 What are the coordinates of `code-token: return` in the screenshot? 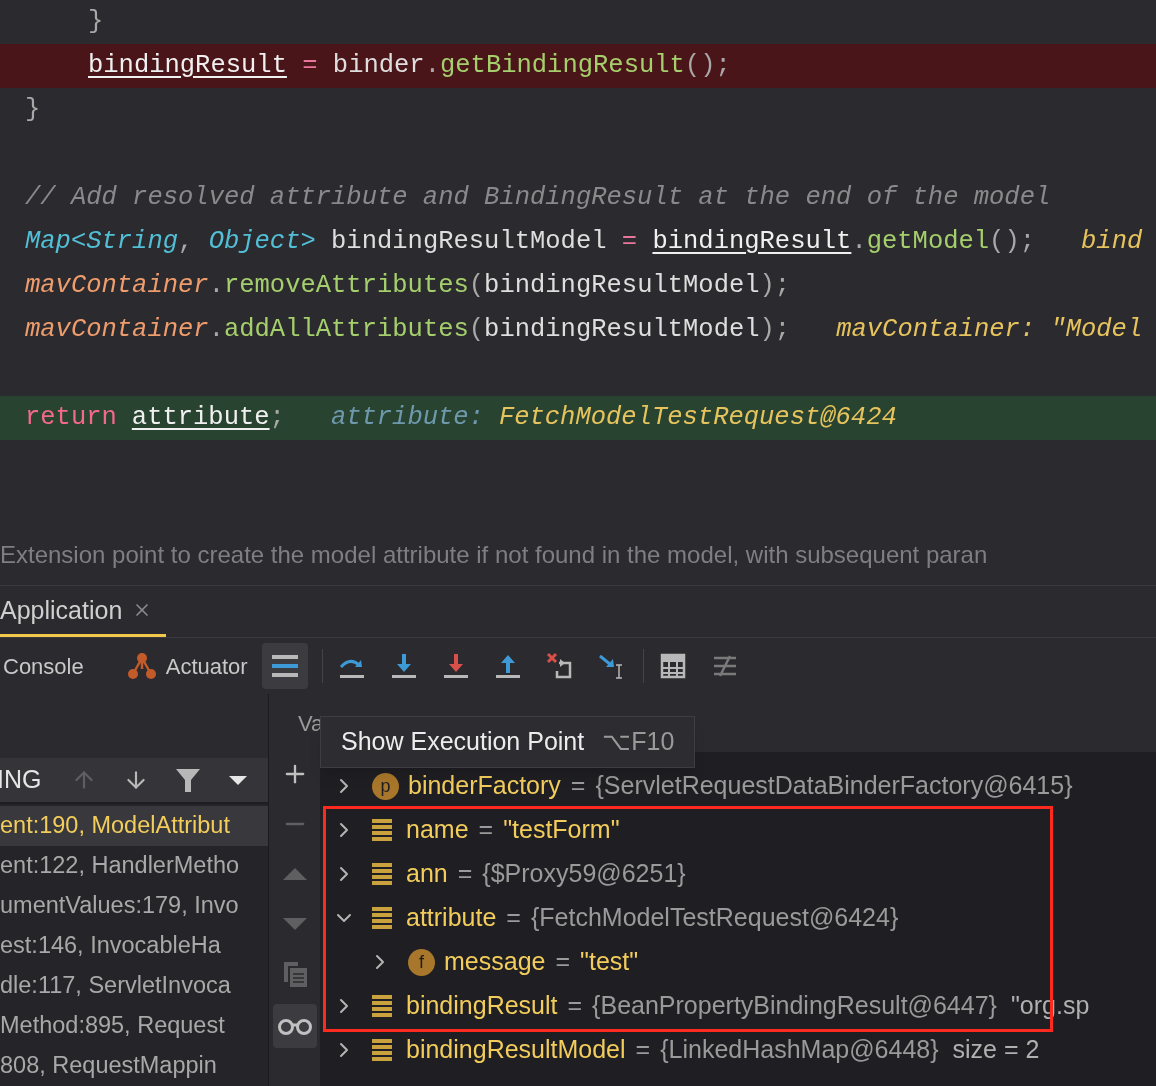 It's located at (71, 417).